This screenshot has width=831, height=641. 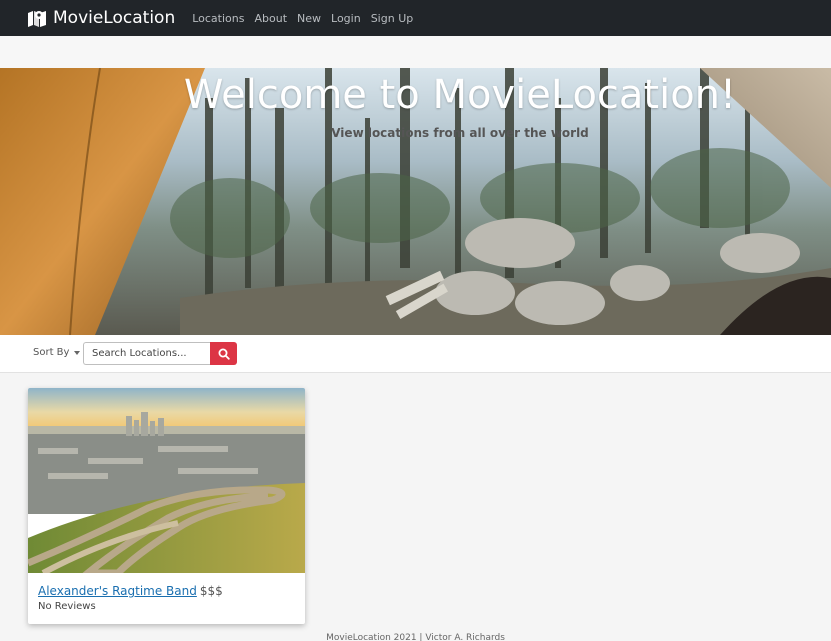 I want to click on nav-link-about: About, so click(x=270, y=18).